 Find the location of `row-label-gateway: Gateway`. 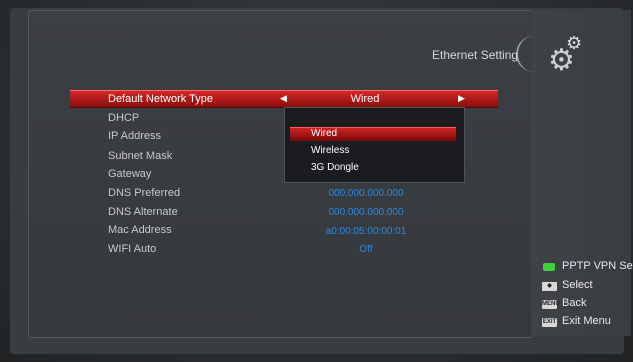

row-label-gateway: Gateway is located at coordinates (129, 174).